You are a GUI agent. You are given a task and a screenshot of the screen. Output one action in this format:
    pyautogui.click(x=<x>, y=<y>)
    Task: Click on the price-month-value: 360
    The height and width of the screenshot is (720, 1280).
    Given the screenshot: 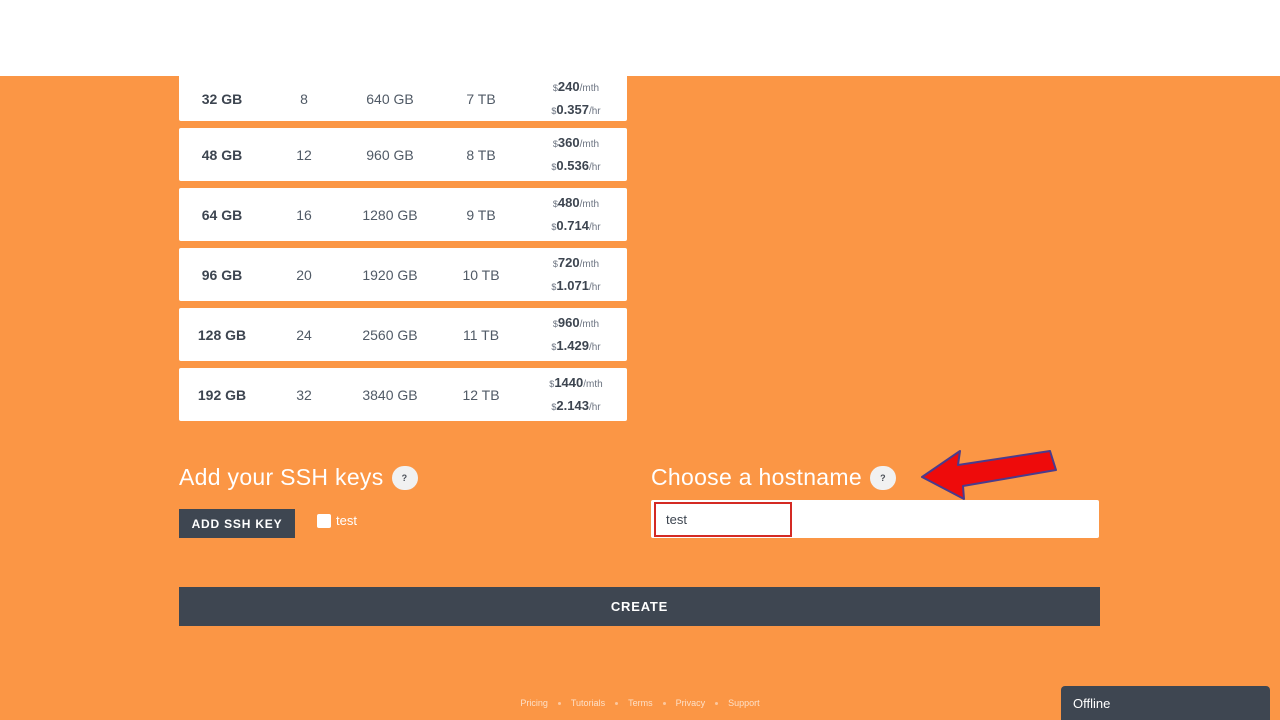 What is the action you would take?
    pyautogui.click(x=568, y=142)
    